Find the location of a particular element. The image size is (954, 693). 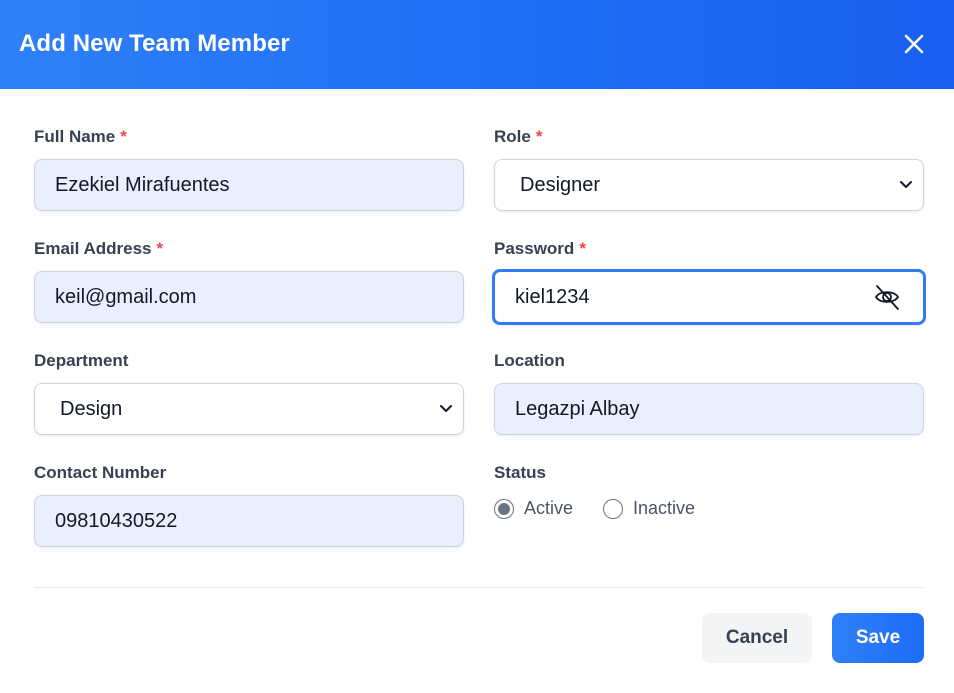

status-active-radio: Active is located at coordinates (533, 508).